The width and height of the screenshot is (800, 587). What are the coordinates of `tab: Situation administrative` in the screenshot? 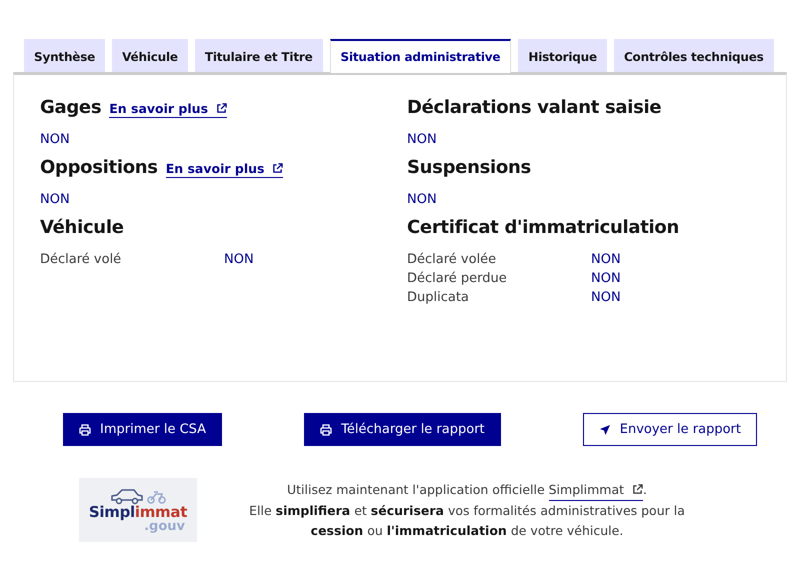 It's located at (421, 56).